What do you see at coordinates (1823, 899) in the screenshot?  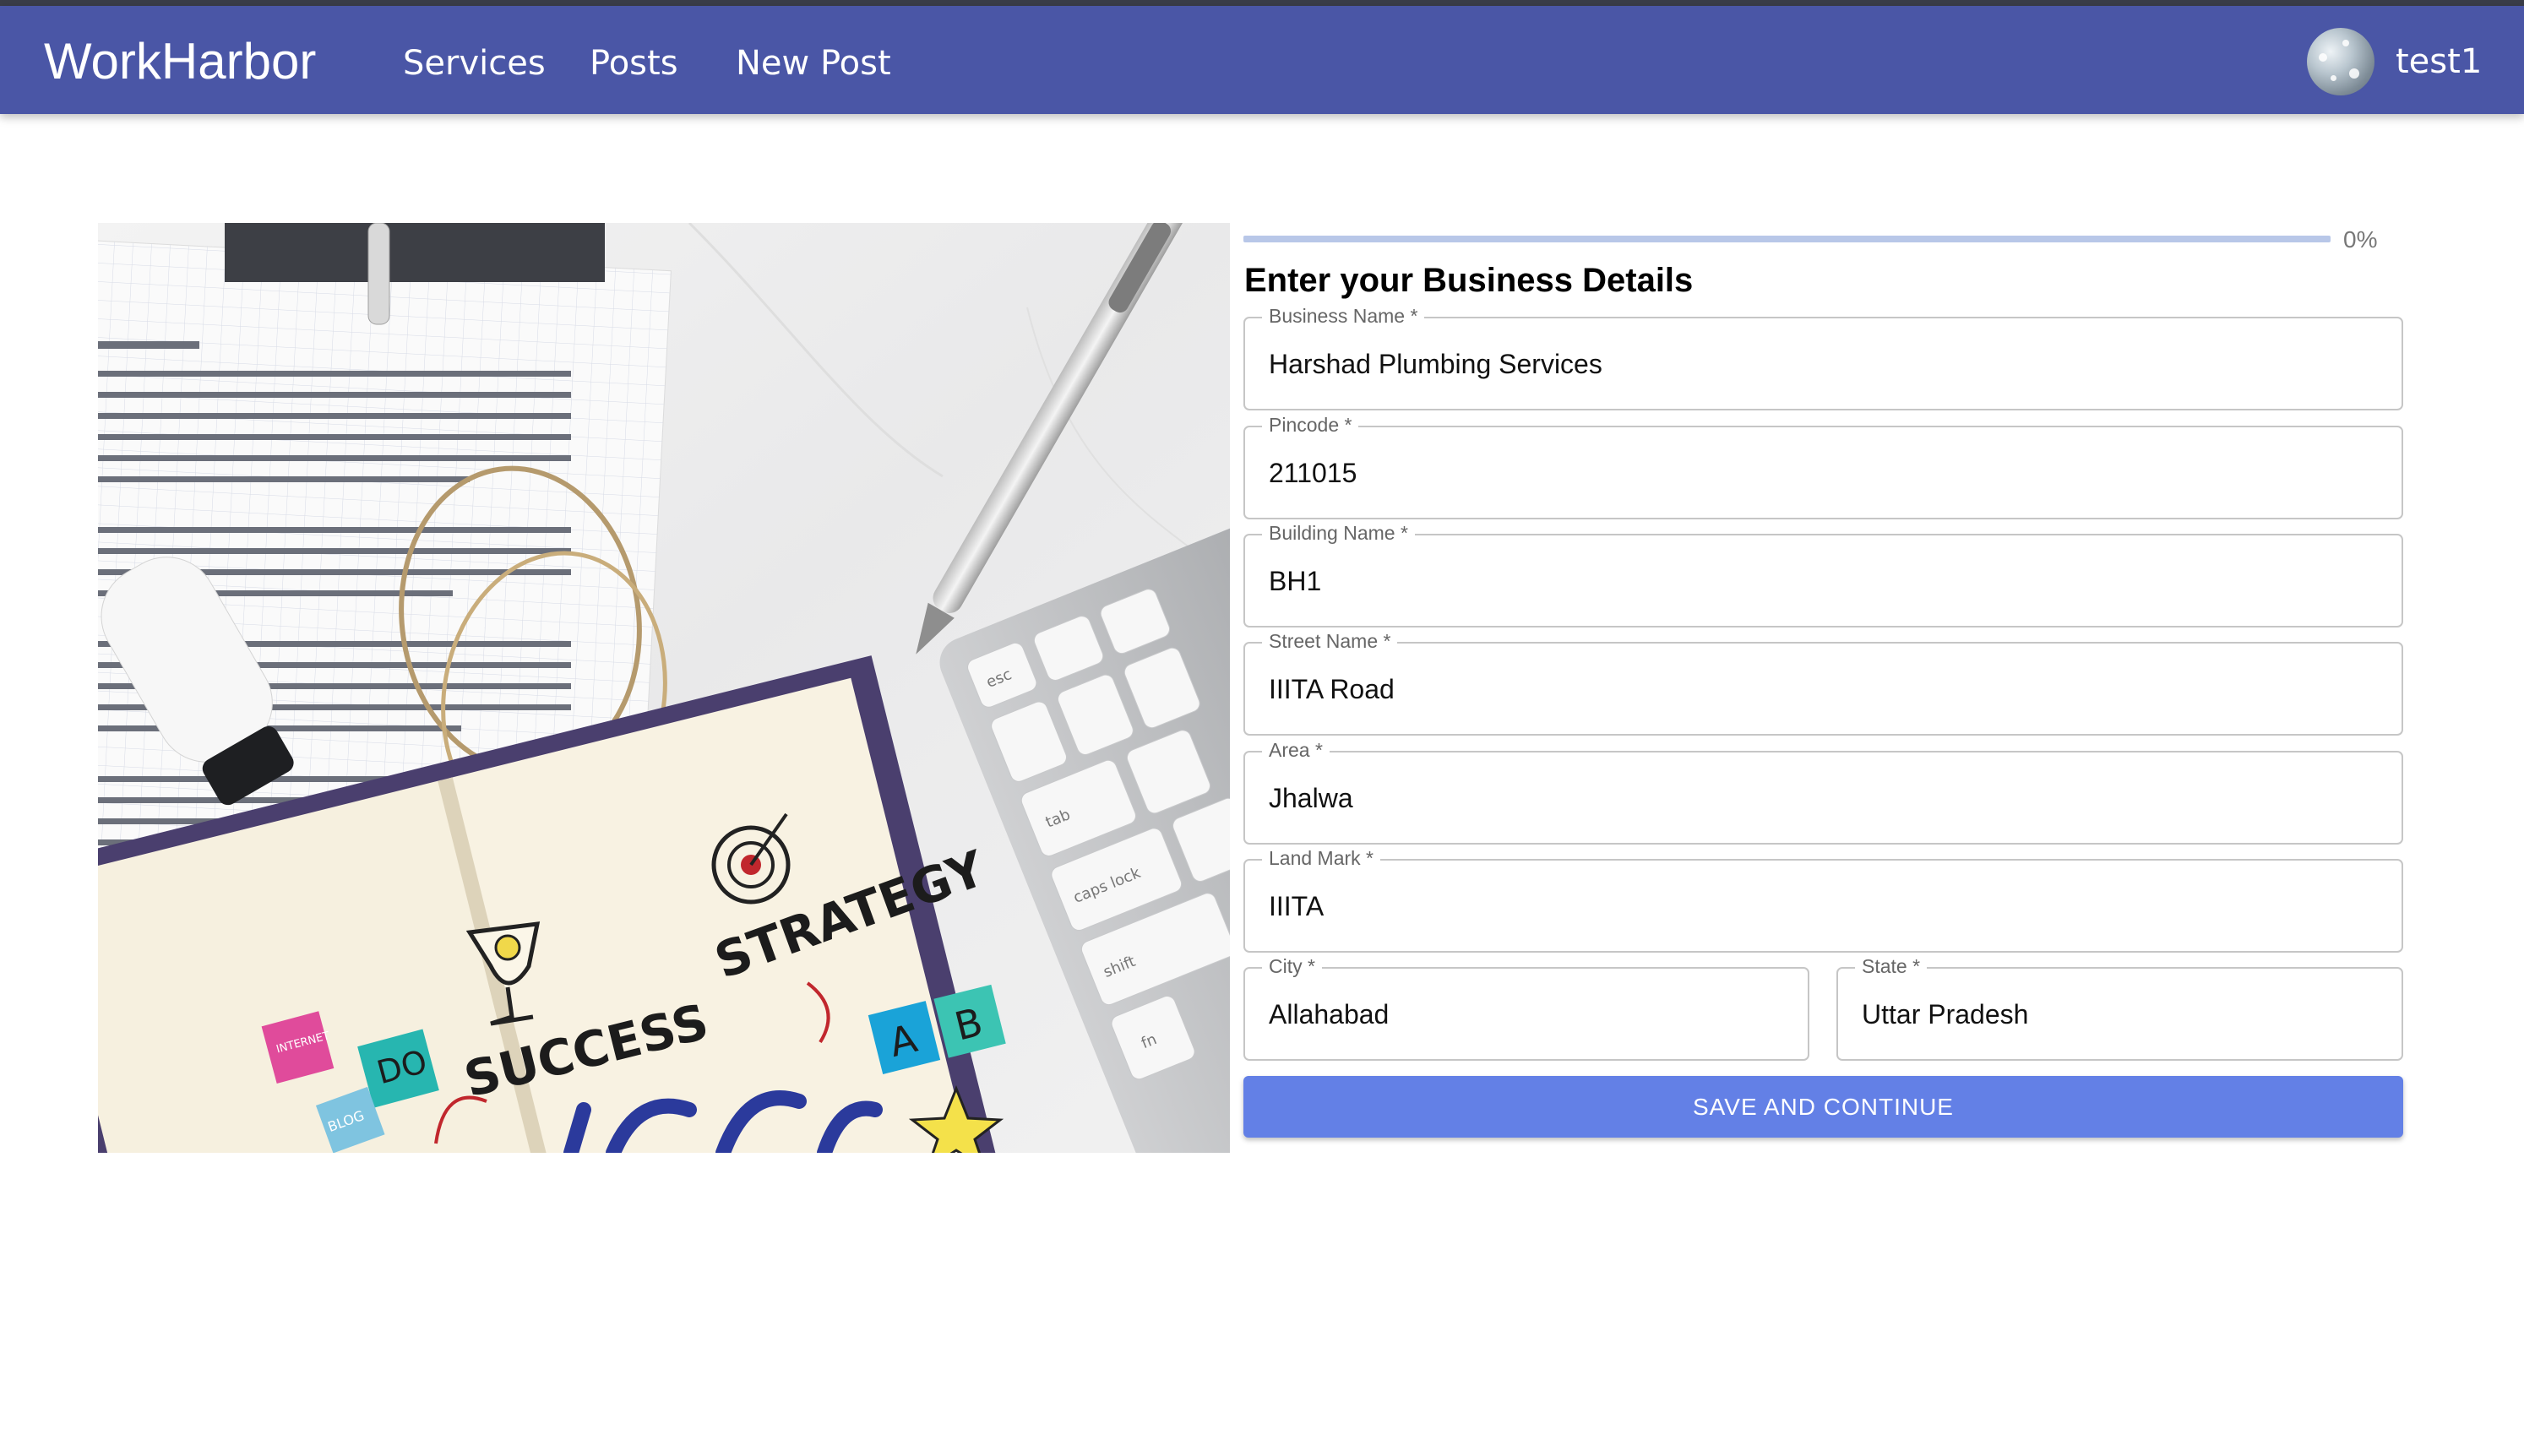 I see `land-mark-field: Land Mark * IIITA` at bounding box center [1823, 899].